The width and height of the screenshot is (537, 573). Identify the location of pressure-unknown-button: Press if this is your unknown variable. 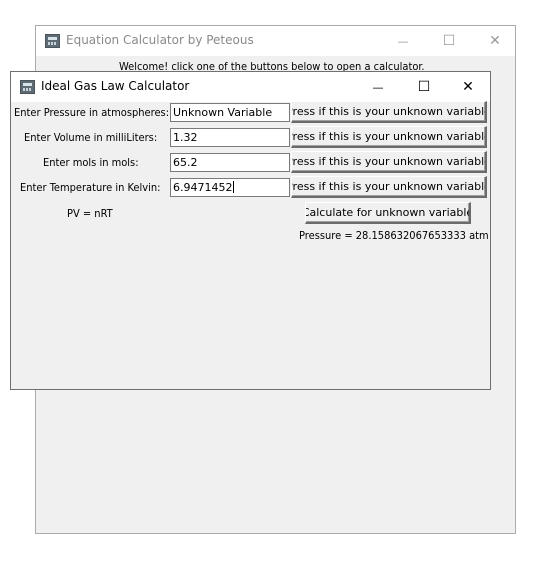
(389, 112).